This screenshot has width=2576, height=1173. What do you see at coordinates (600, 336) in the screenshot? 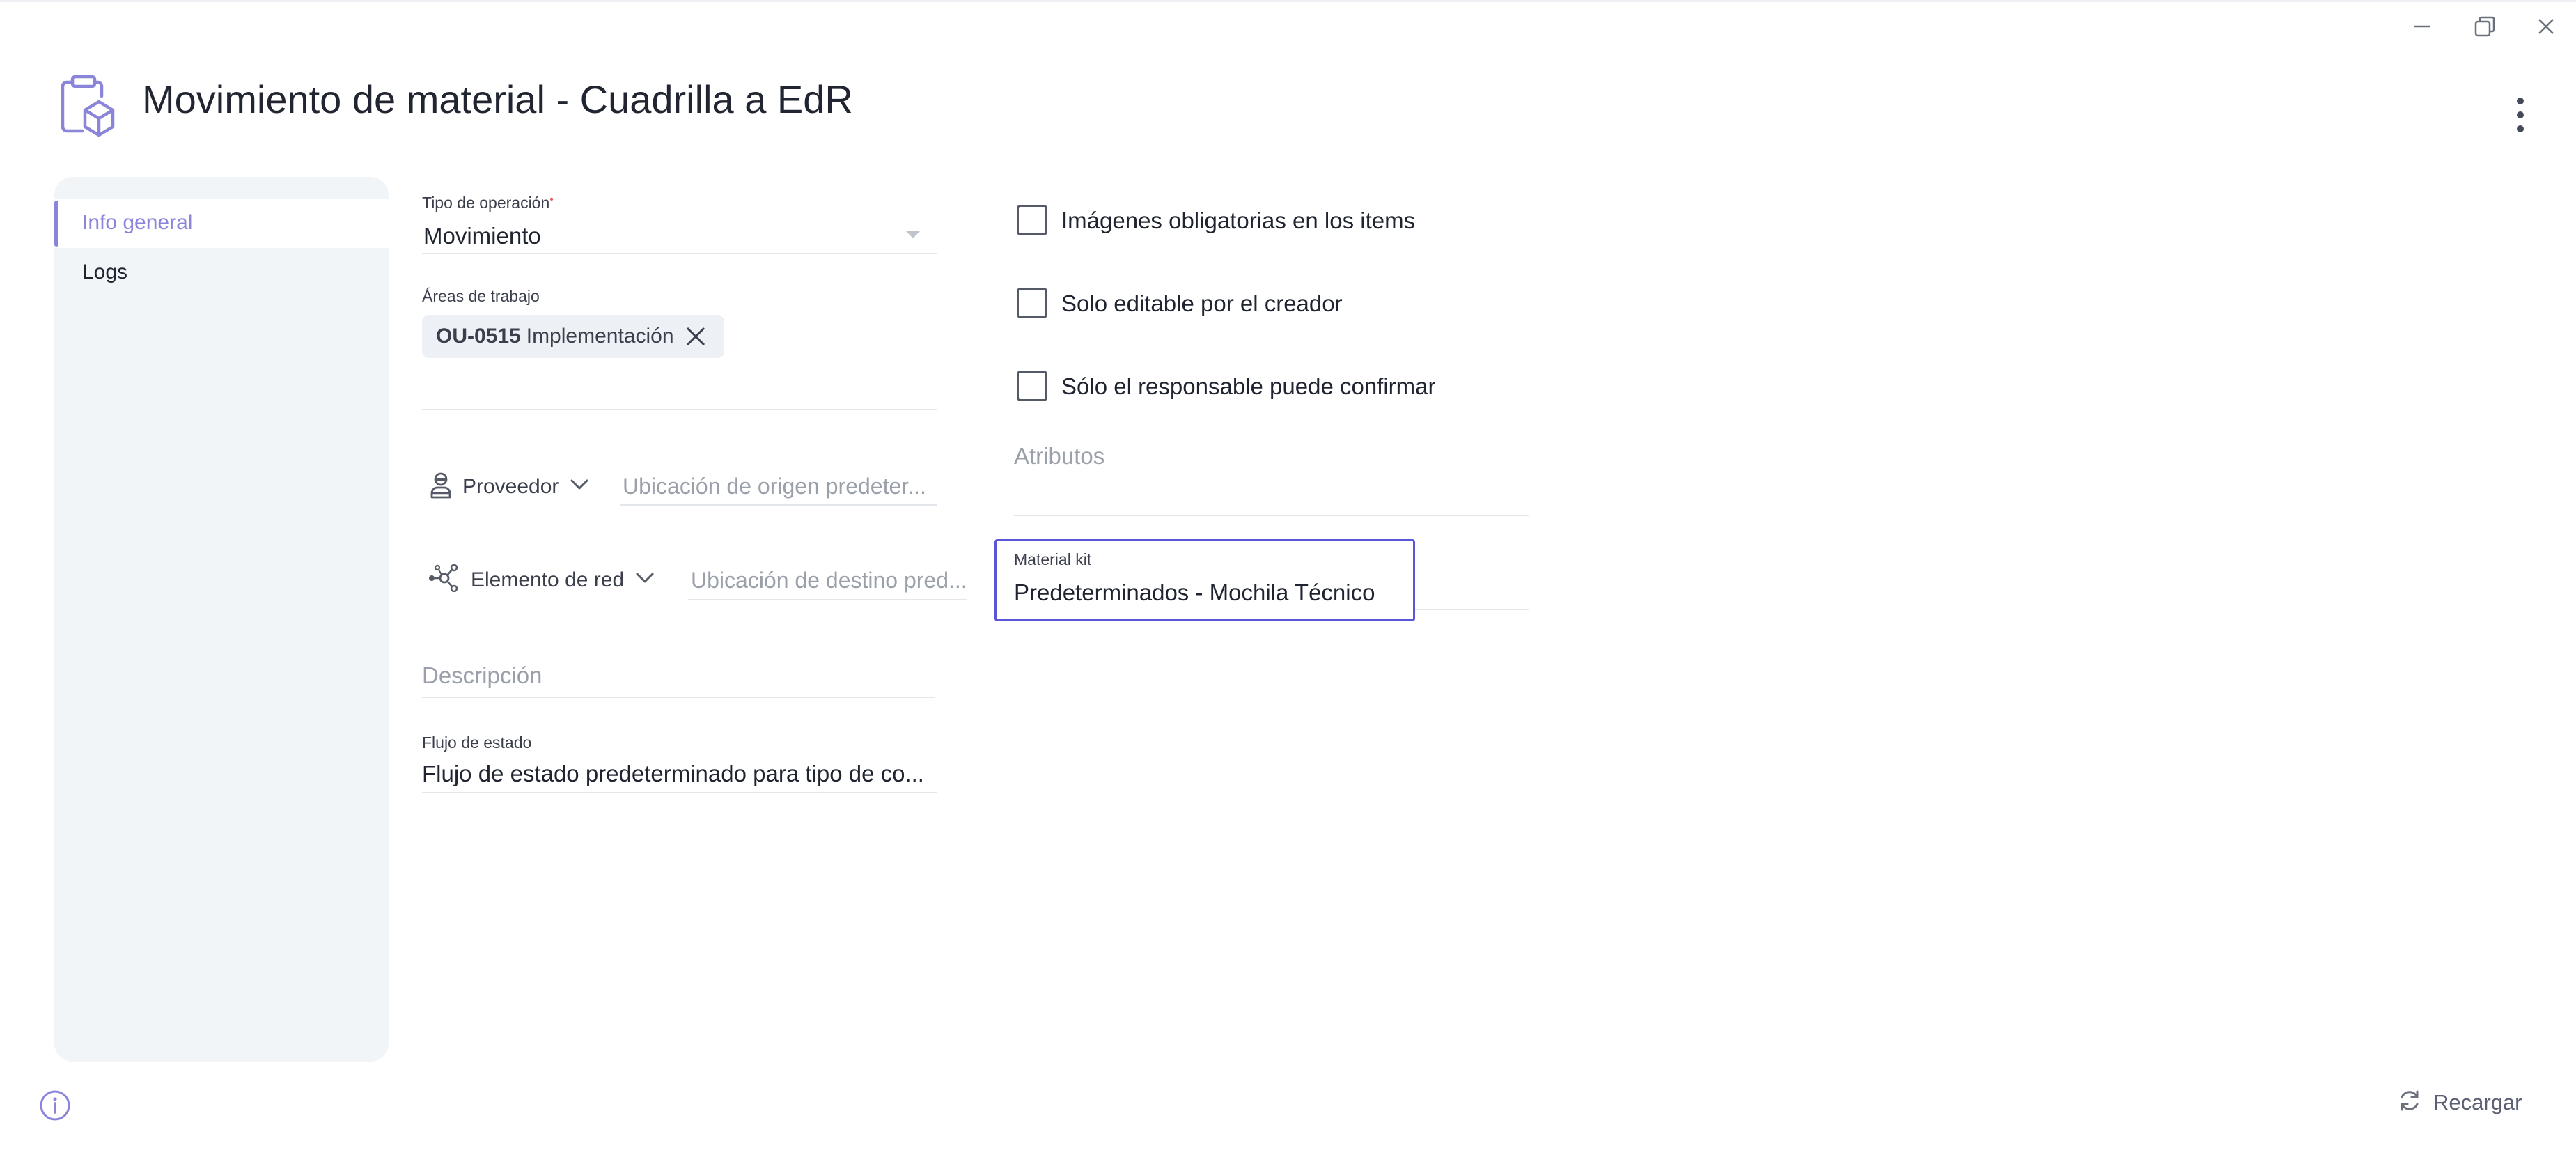
I see `area-chip-name: Implementación` at bounding box center [600, 336].